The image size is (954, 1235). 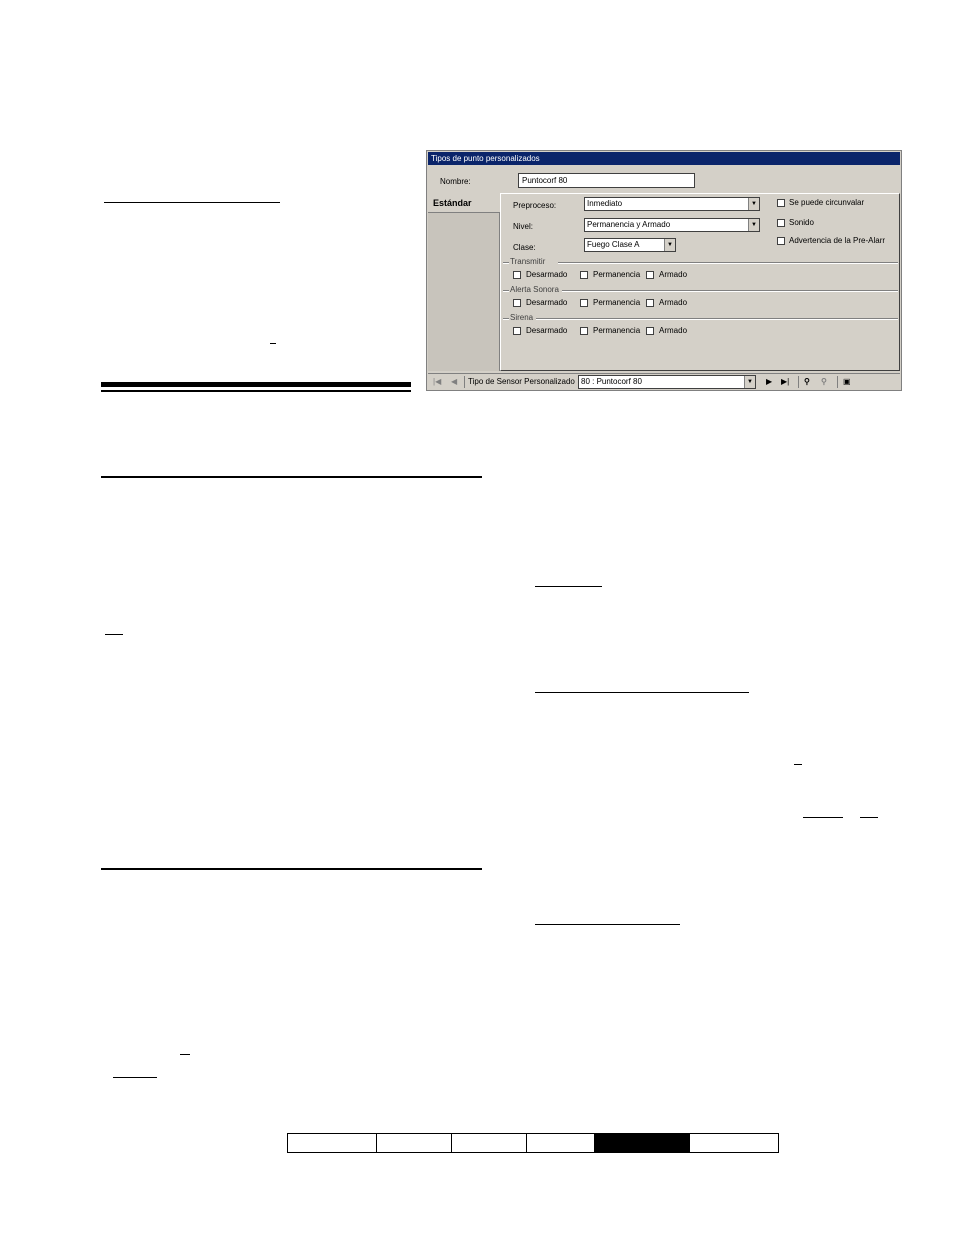 I want to click on nivel-select: Permanencia y Armado ▼, so click(x=672, y=225).